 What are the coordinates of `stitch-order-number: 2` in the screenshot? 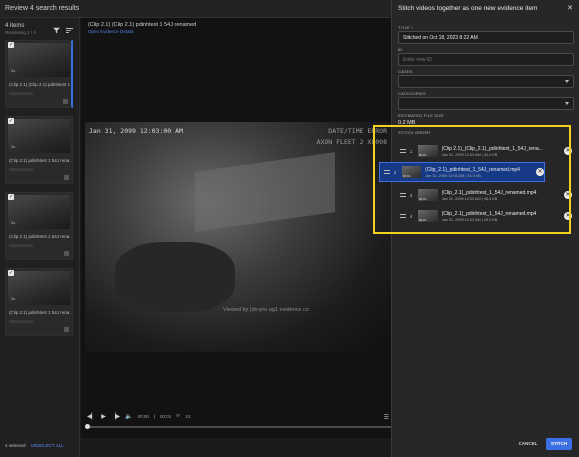 It's located at (395, 172).